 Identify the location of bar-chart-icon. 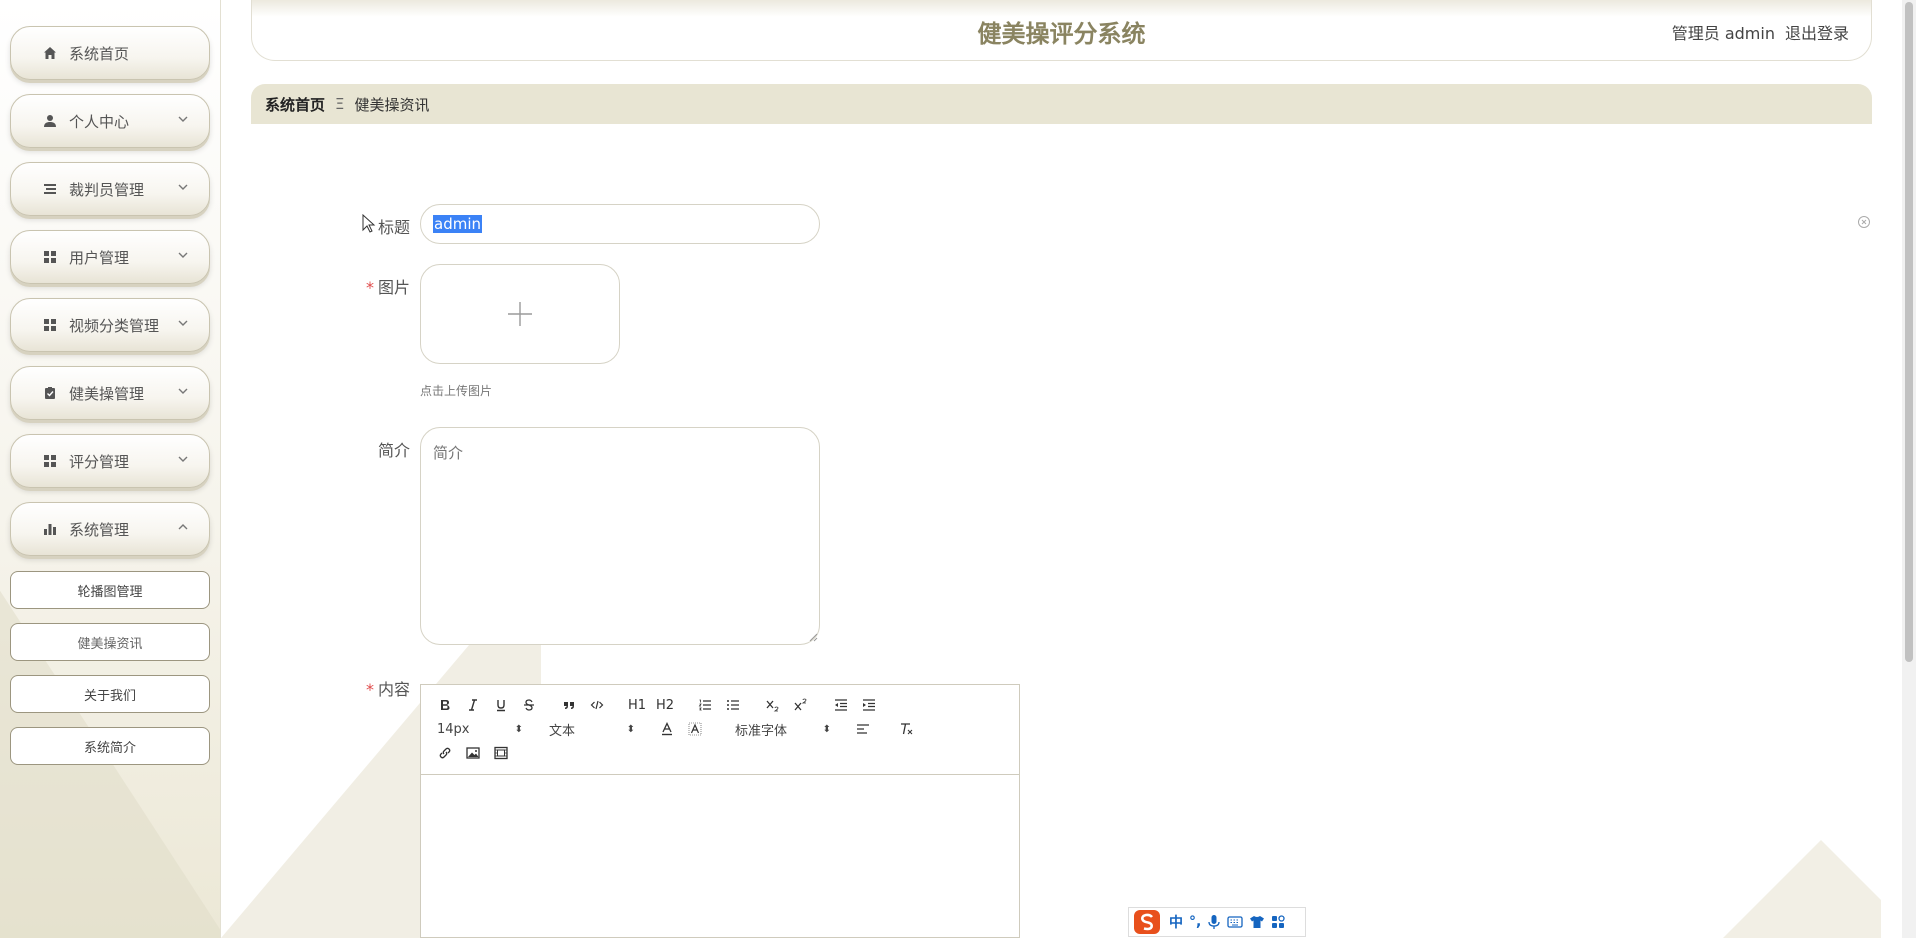
(50, 529).